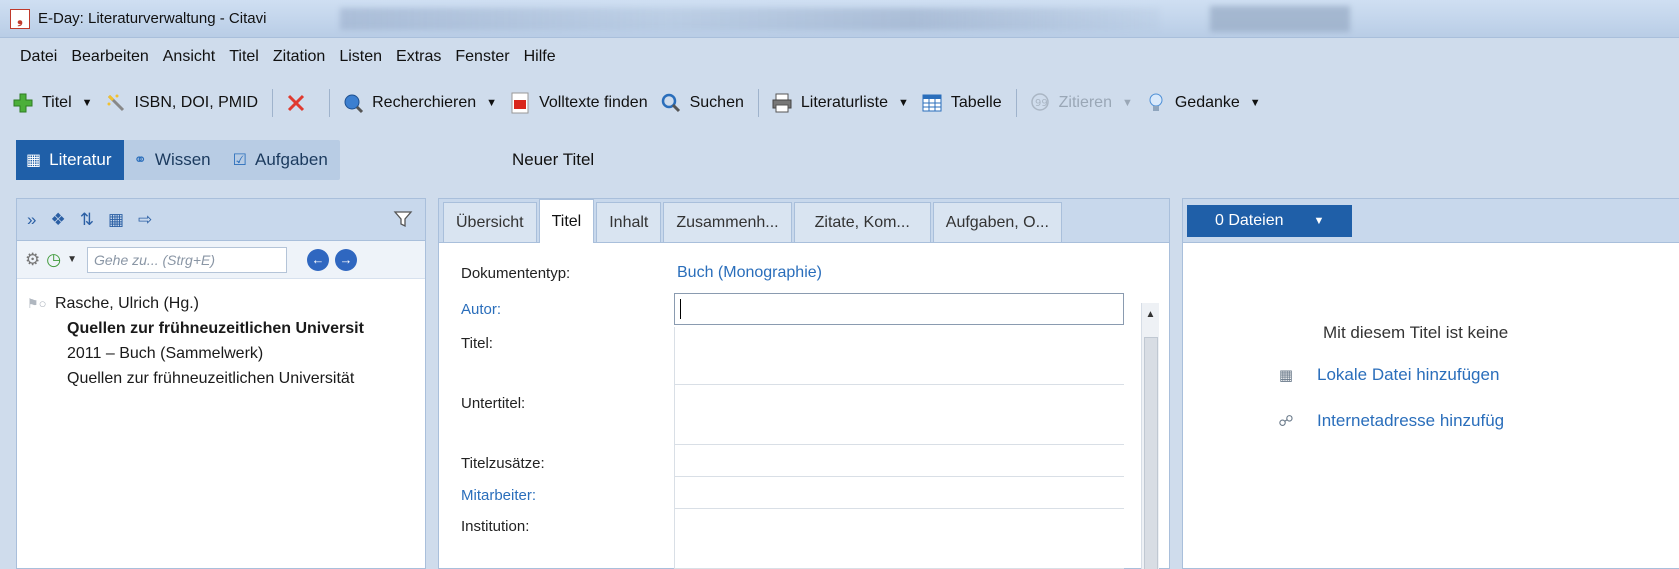  I want to click on titel-label: Titel:, so click(477, 343).